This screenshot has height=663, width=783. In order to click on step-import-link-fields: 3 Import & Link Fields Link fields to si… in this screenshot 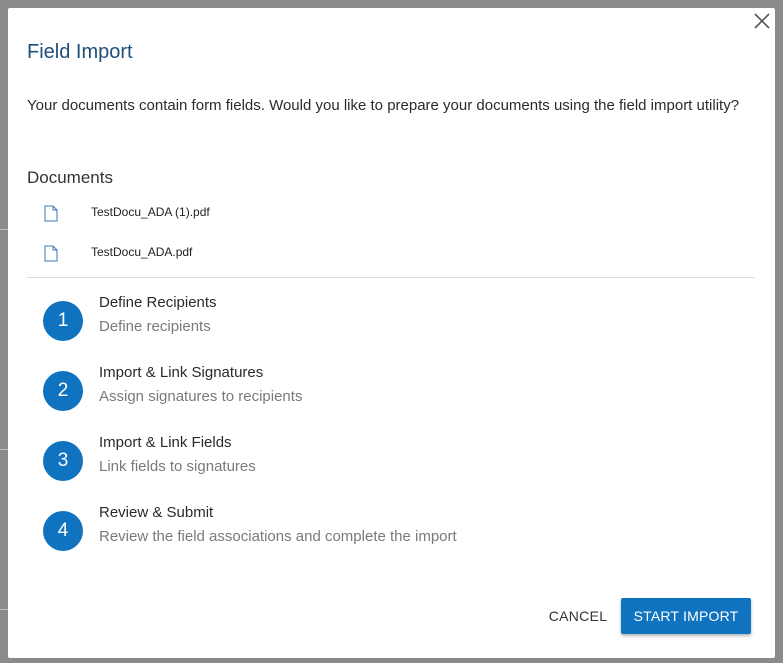, I will do `click(383, 459)`.